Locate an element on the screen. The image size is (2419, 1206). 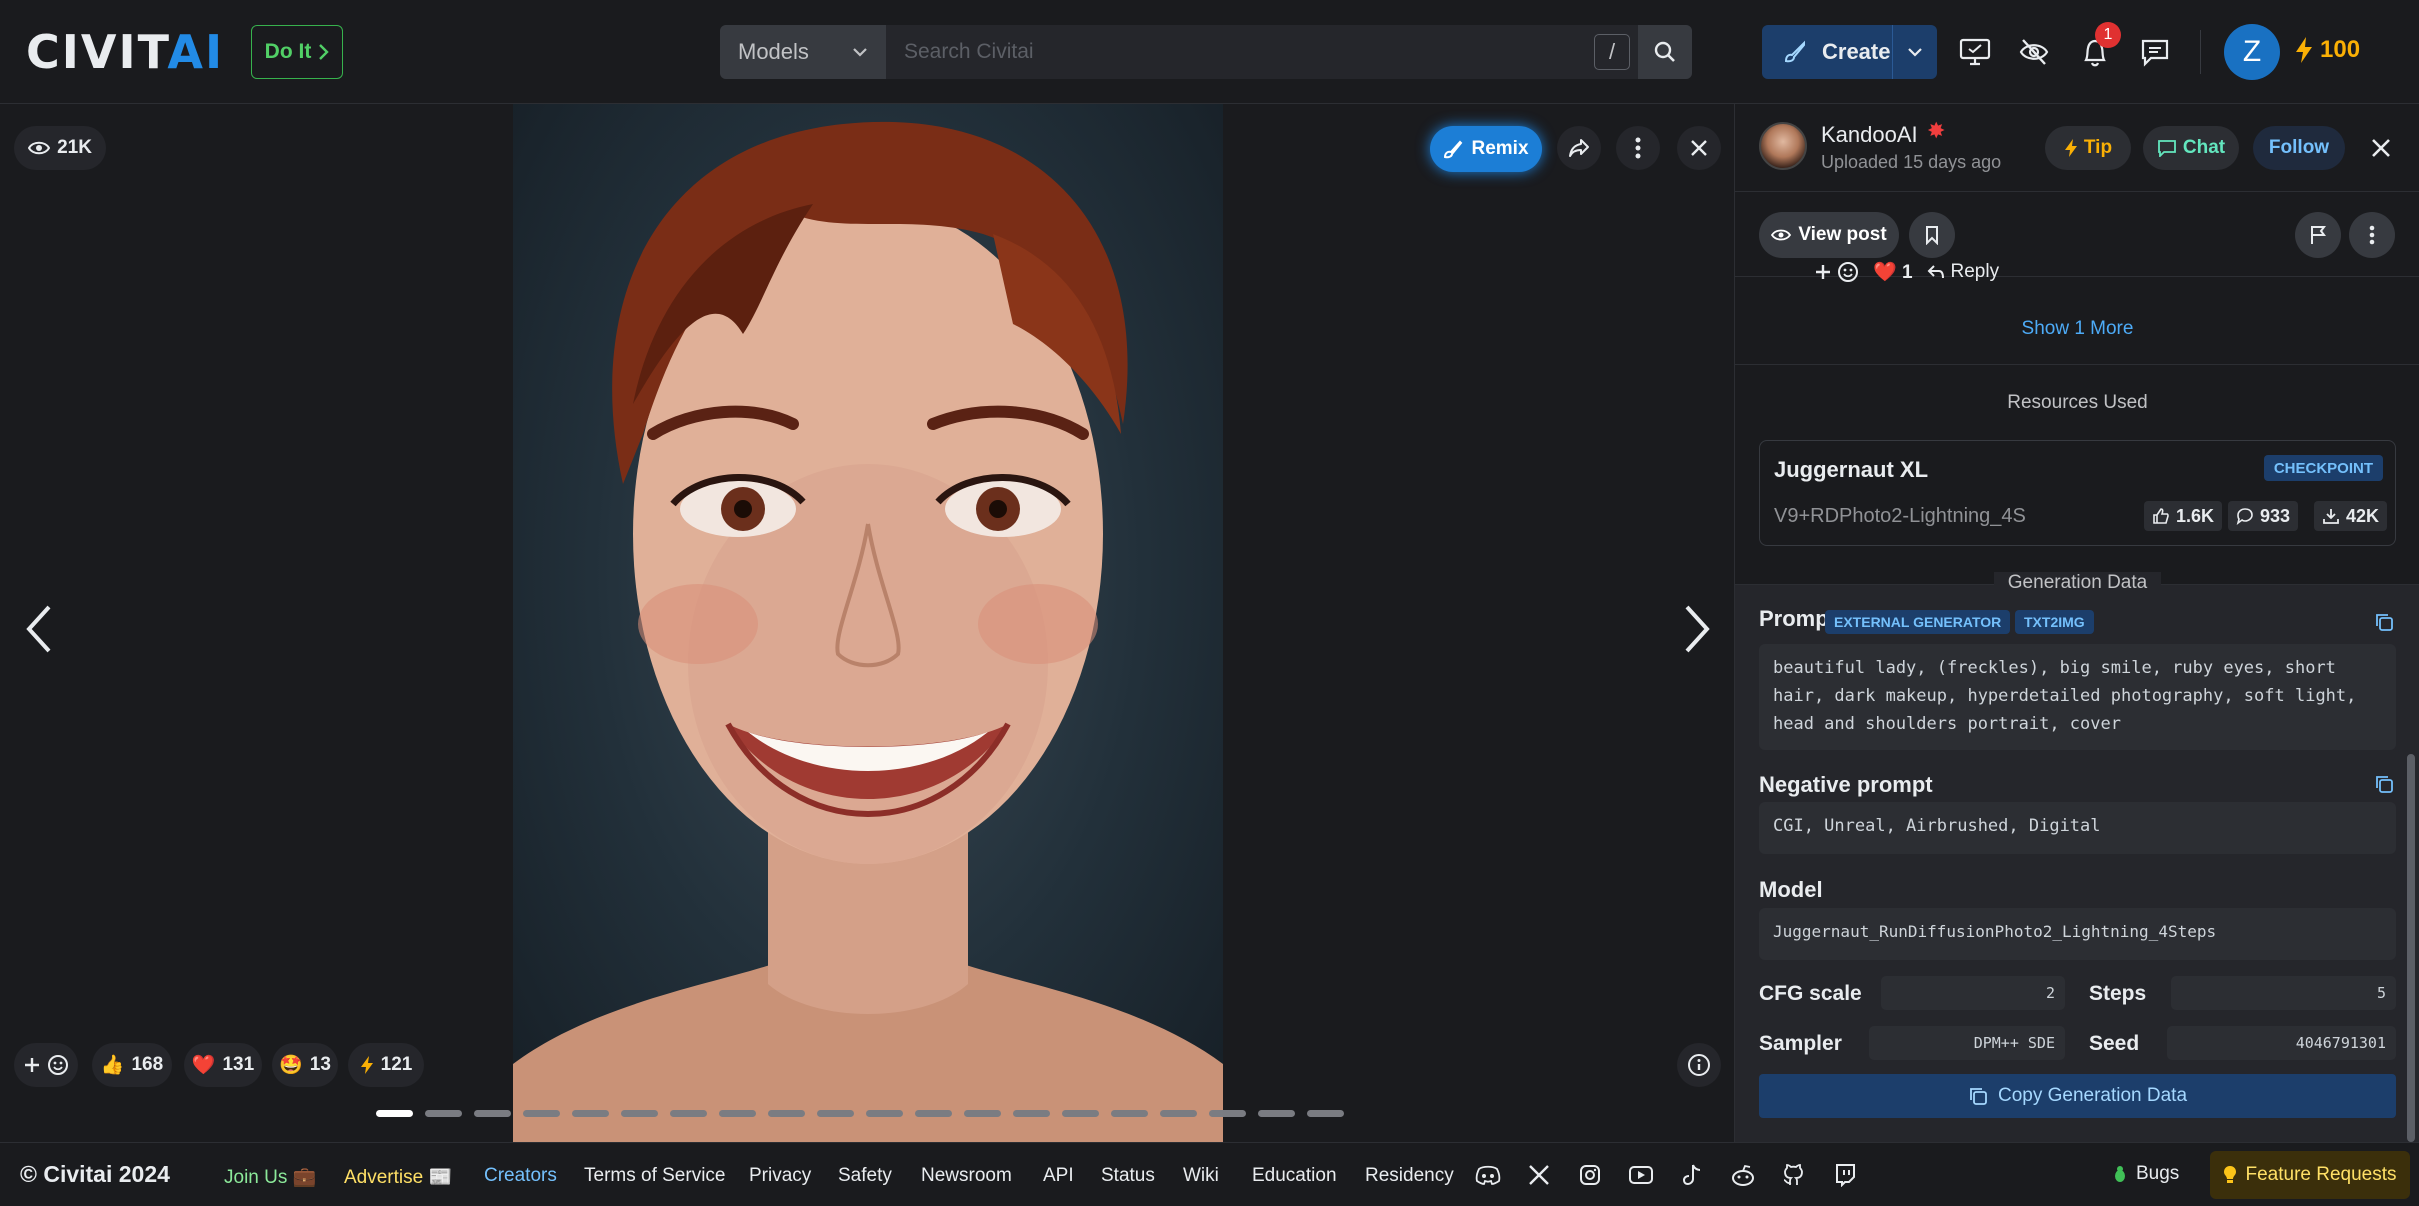
remix-label: Remix is located at coordinates (1500, 148).